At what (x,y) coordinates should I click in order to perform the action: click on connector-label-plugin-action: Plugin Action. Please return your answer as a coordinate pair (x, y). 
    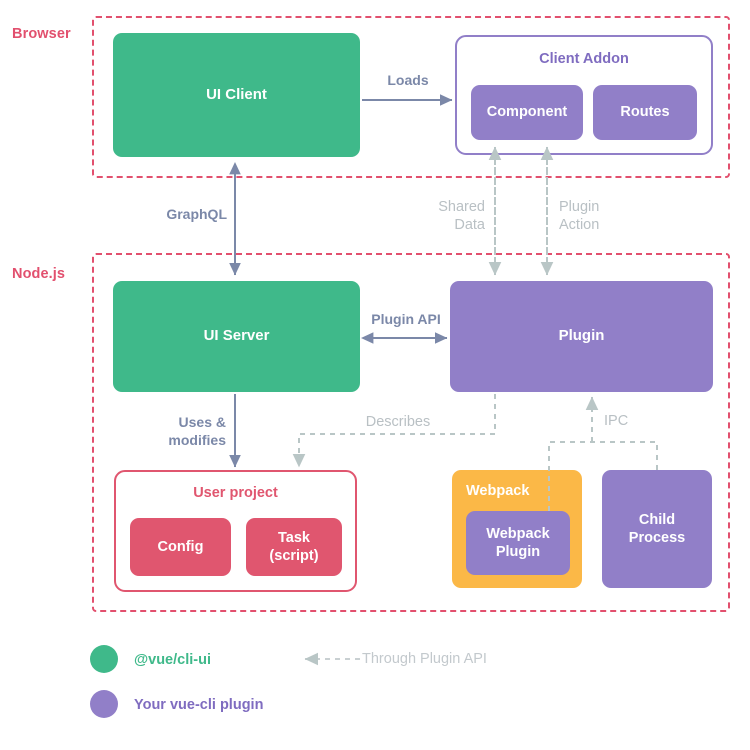
    Looking at the image, I should click on (579, 216).